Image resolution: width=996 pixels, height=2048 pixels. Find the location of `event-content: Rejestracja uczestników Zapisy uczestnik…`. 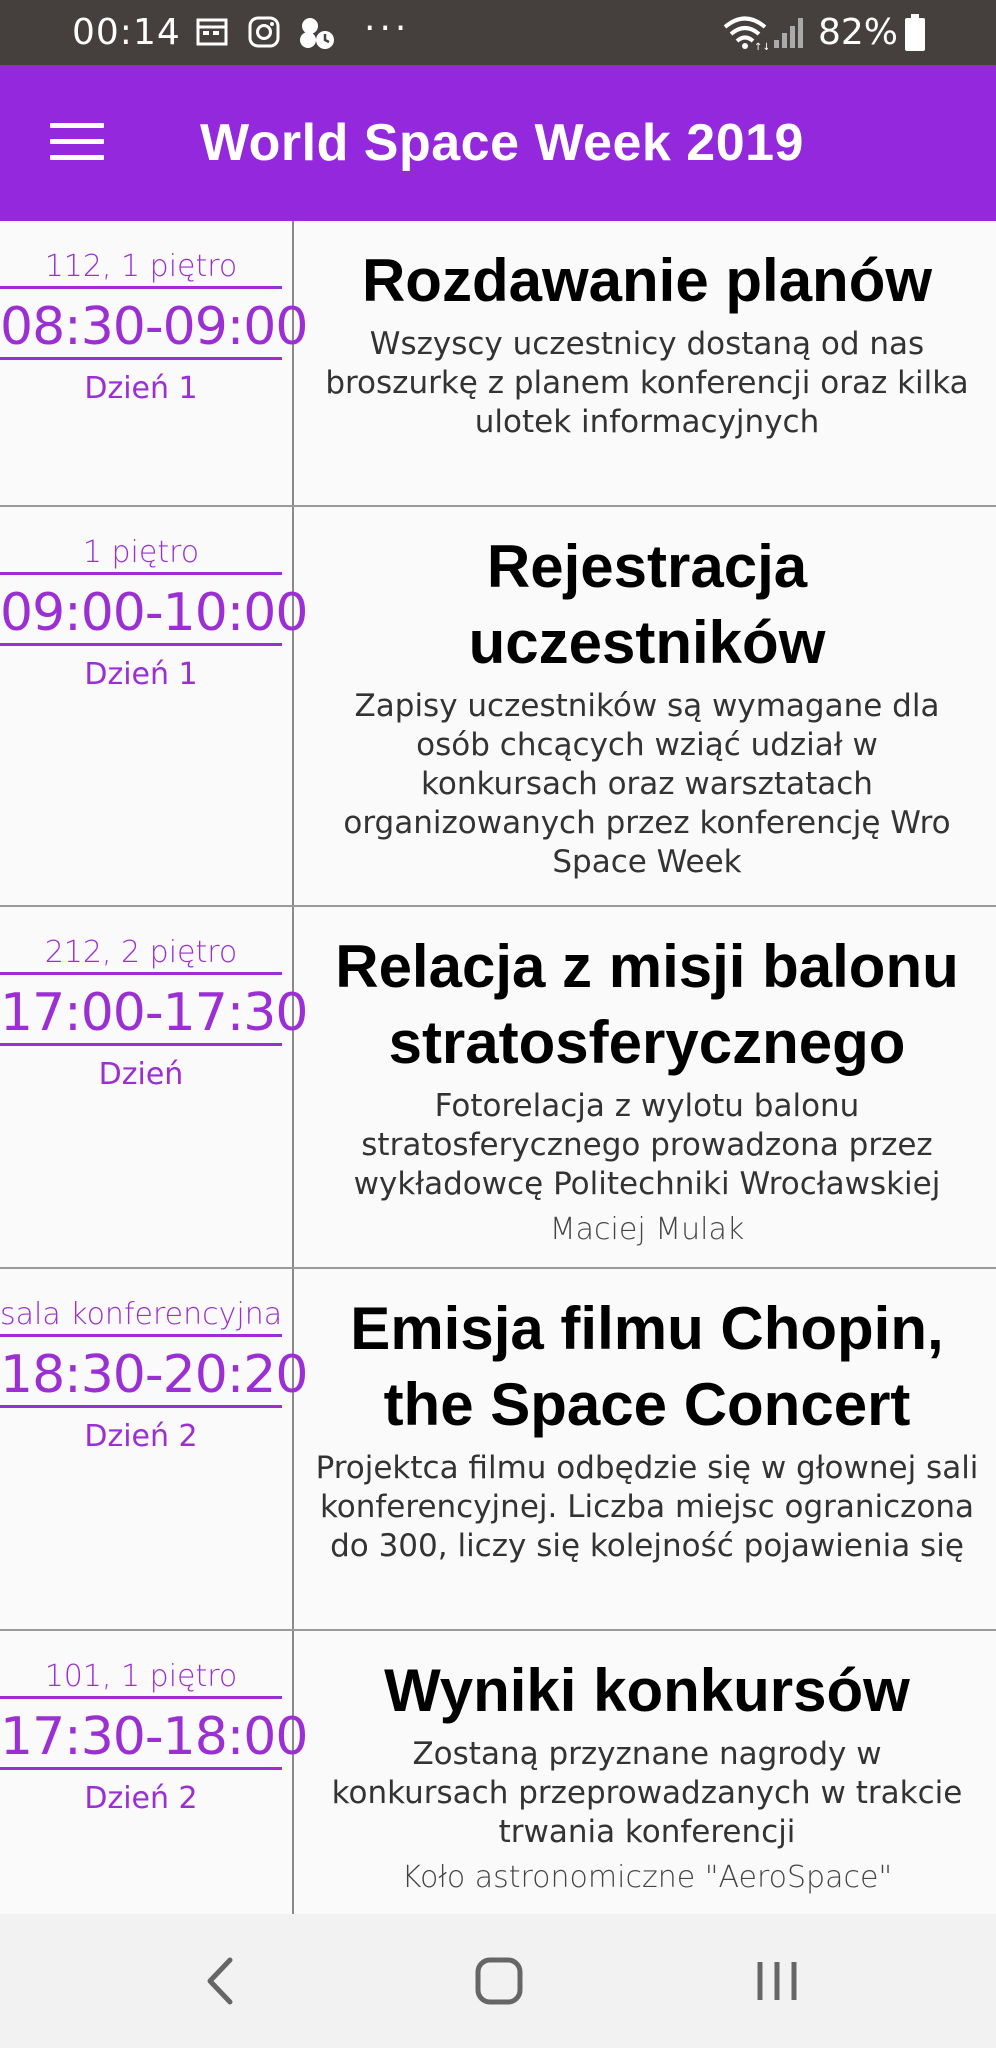

event-content: Rejestracja uczestników Zapisy uczestnik… is located at coordinates (647, 694).